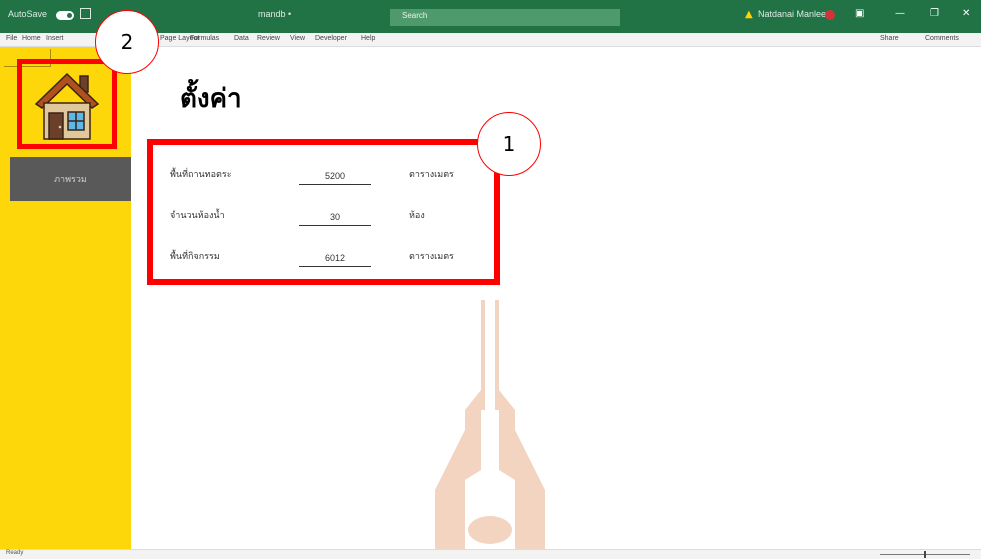 The width and height of the screenshot is (981, 559). What do you see at coordinates (268, 38) in the screenshot?
I see `tab-review: Review` at bounding box center [268, 38].